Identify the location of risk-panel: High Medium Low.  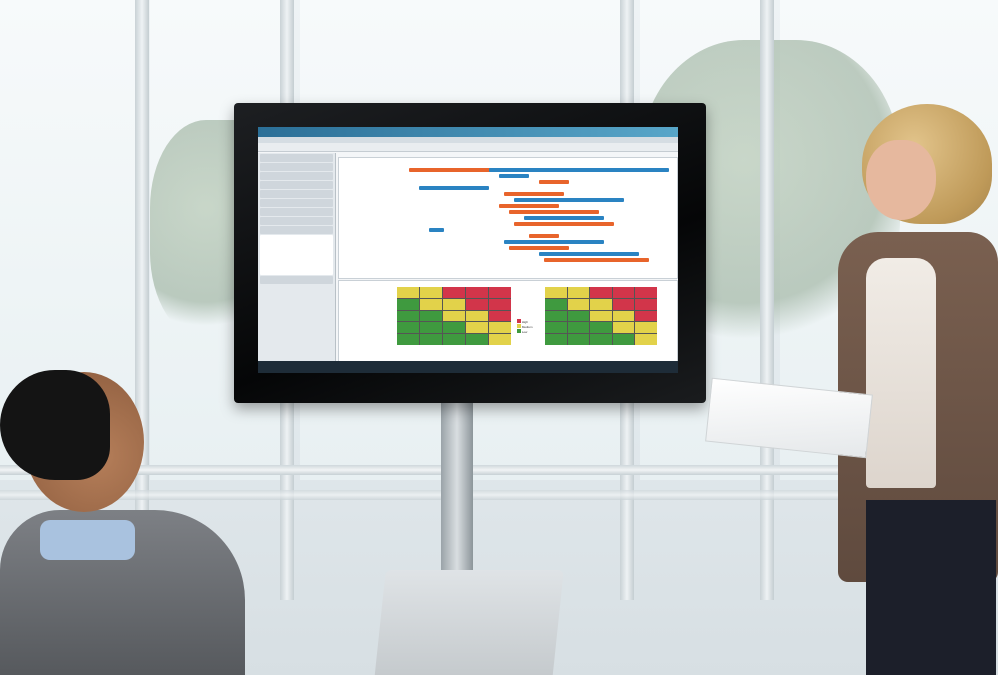
(508, 321).